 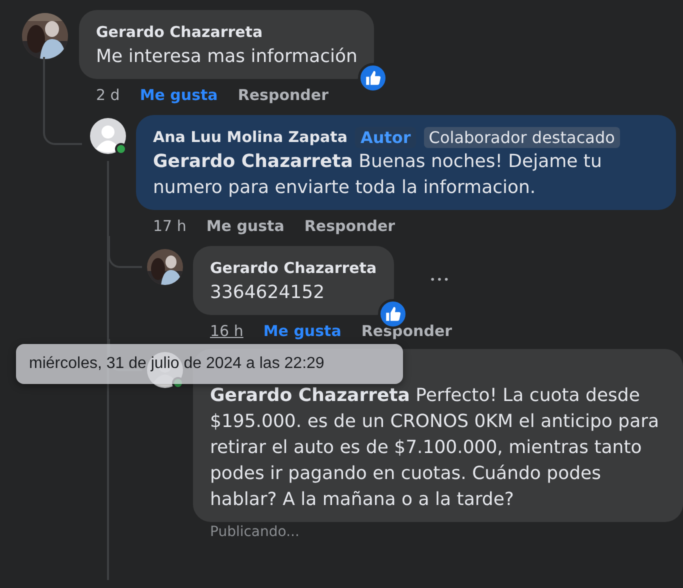 I want to click on date-tooltip: miércoles, 31 de julio de 2024 a las 22:29, so click(x=209, y=364).